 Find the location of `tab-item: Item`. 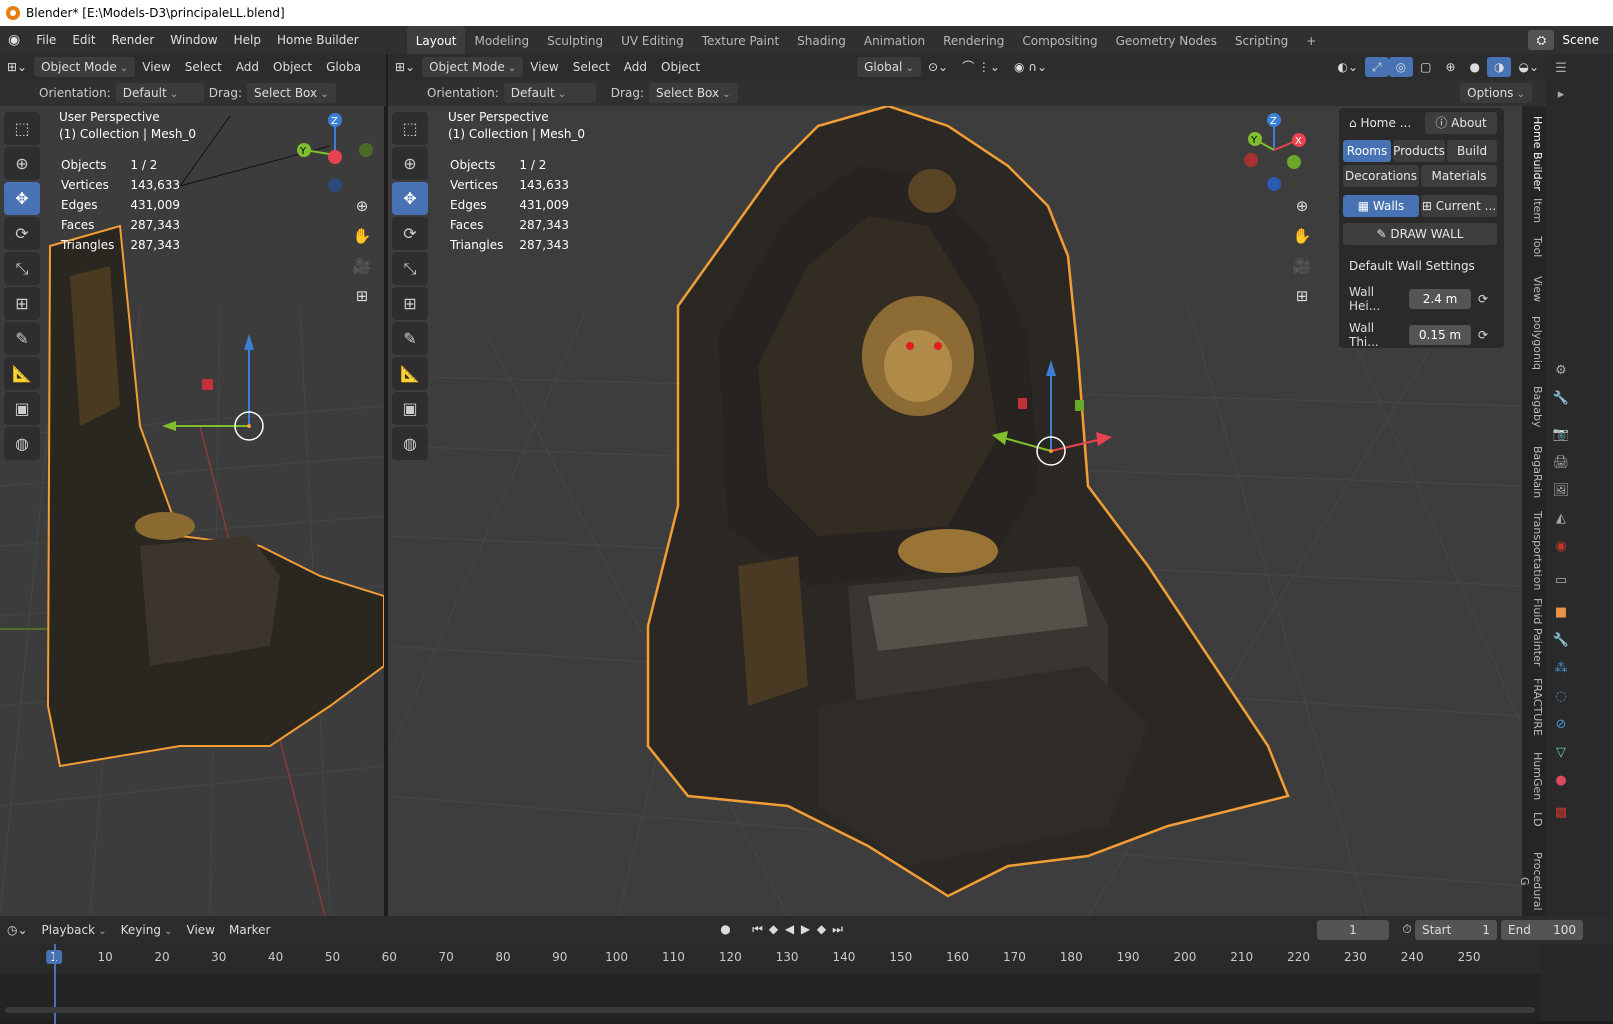

tab-item: Item is located at coordinates (1534, 210).